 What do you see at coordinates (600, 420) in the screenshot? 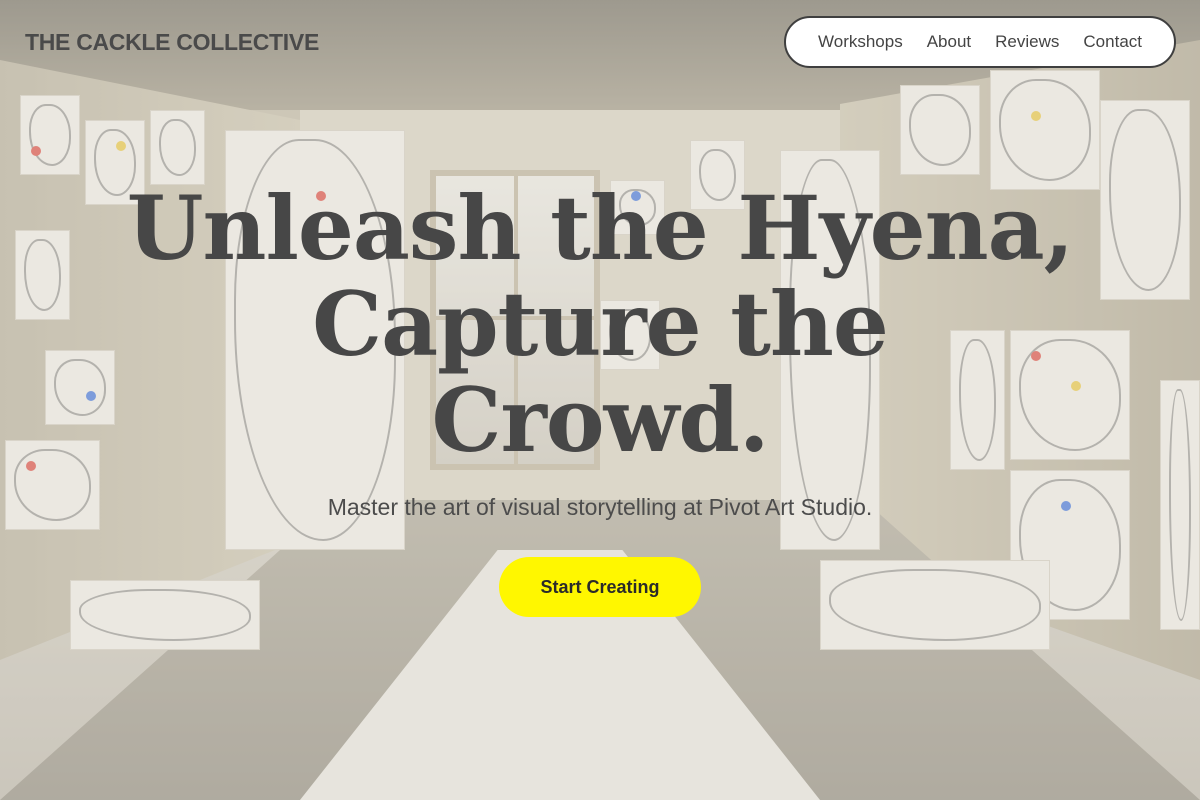
I see `hero-title-line-3: Crowd.` at bounding box center [600, 420].